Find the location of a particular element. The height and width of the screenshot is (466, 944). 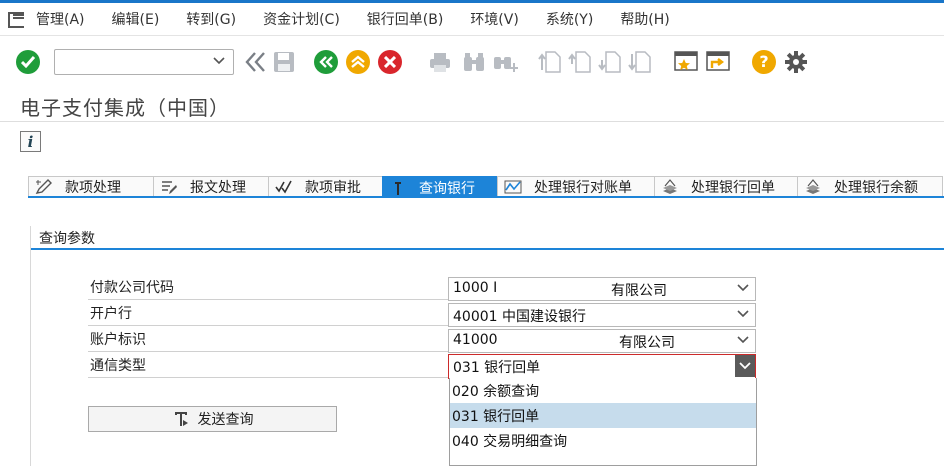

tab-bank-receipt: 处理银行回单 is located at coordinates (726, 186).